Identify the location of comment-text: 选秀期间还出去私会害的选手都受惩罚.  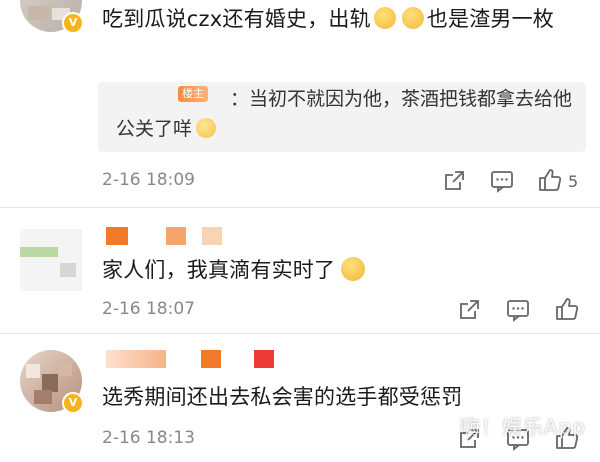
(282, 397).